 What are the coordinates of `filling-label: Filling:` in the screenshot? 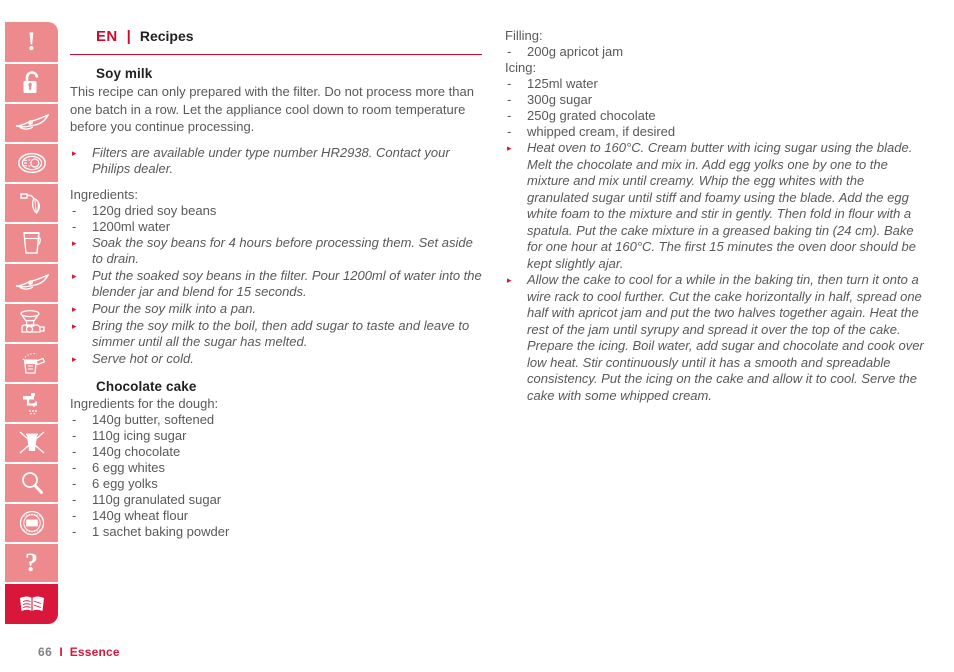 It's located at (524, 35).